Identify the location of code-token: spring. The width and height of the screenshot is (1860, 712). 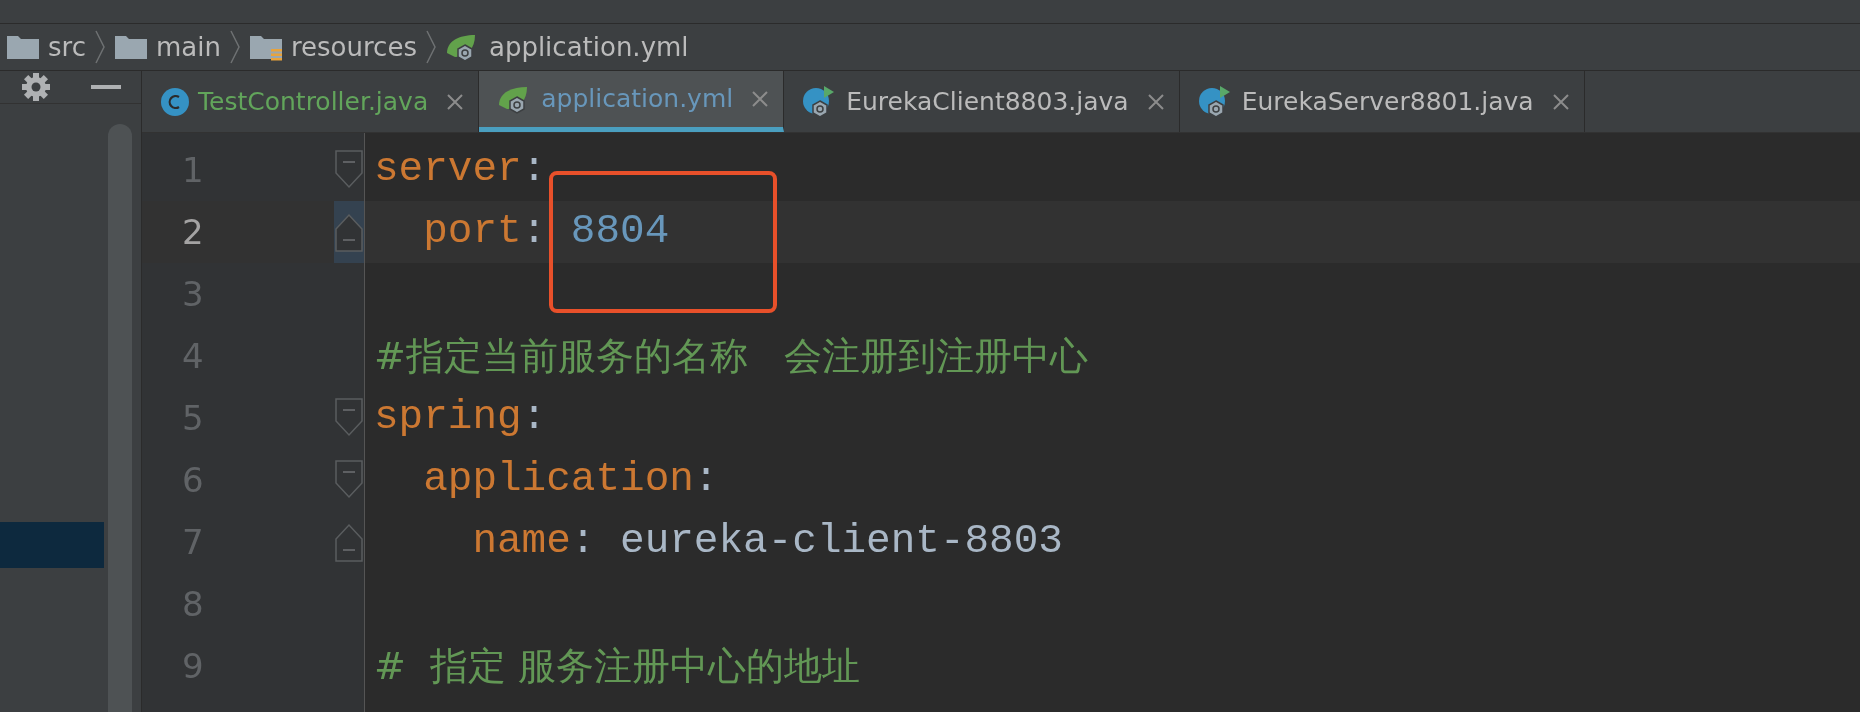
(448, 418).